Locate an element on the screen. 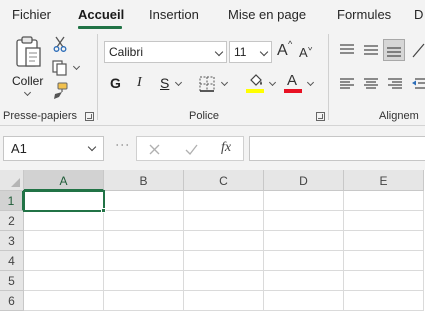 Image resolution: width=425 pixels, height=312 pixels. align-bottom-button is located at coordinates (394, 50).